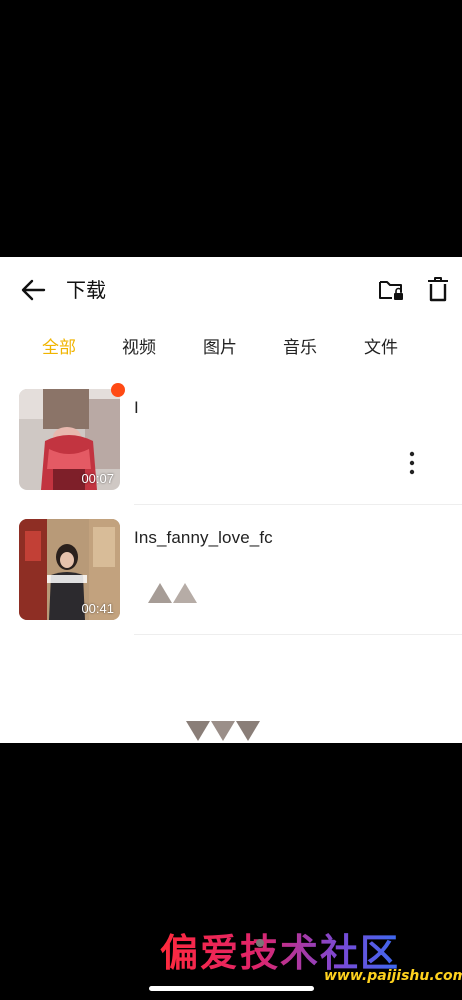  I want to click on trash-icon, so click(438, 289).